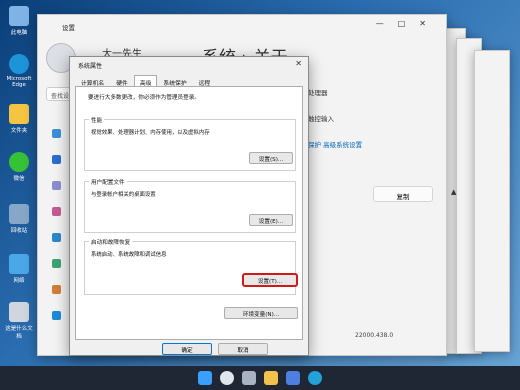  I want to click on group-title: 启动和故障恢复, so click(111, 242).